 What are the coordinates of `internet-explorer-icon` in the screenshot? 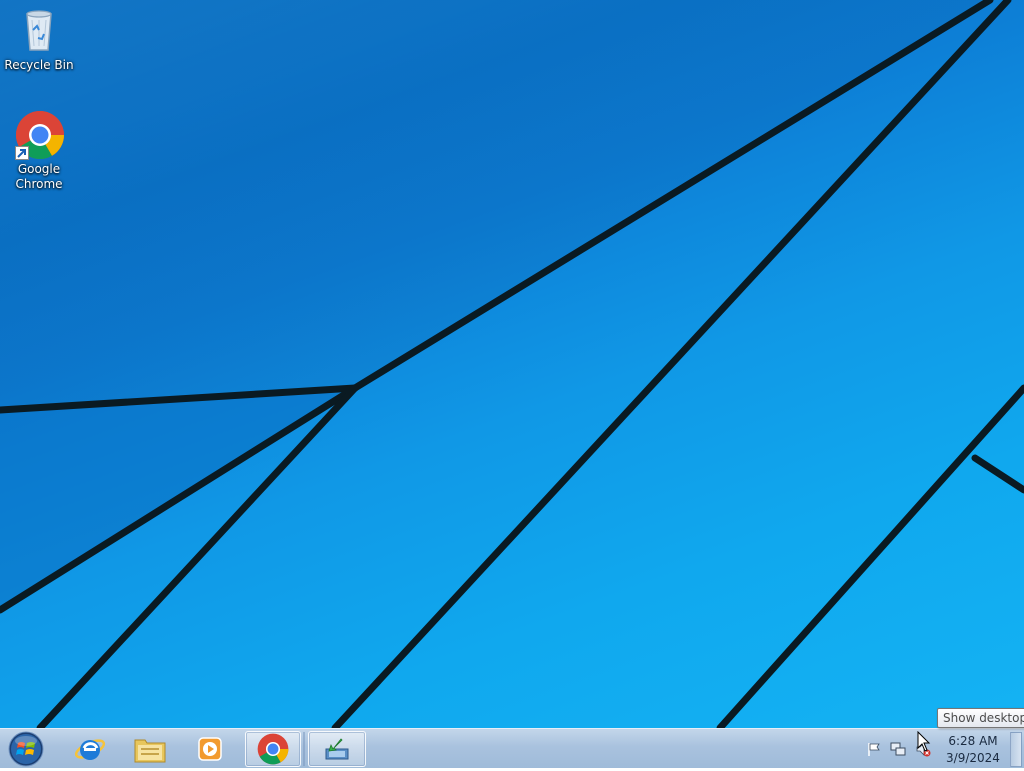 It's located at (90, 749).